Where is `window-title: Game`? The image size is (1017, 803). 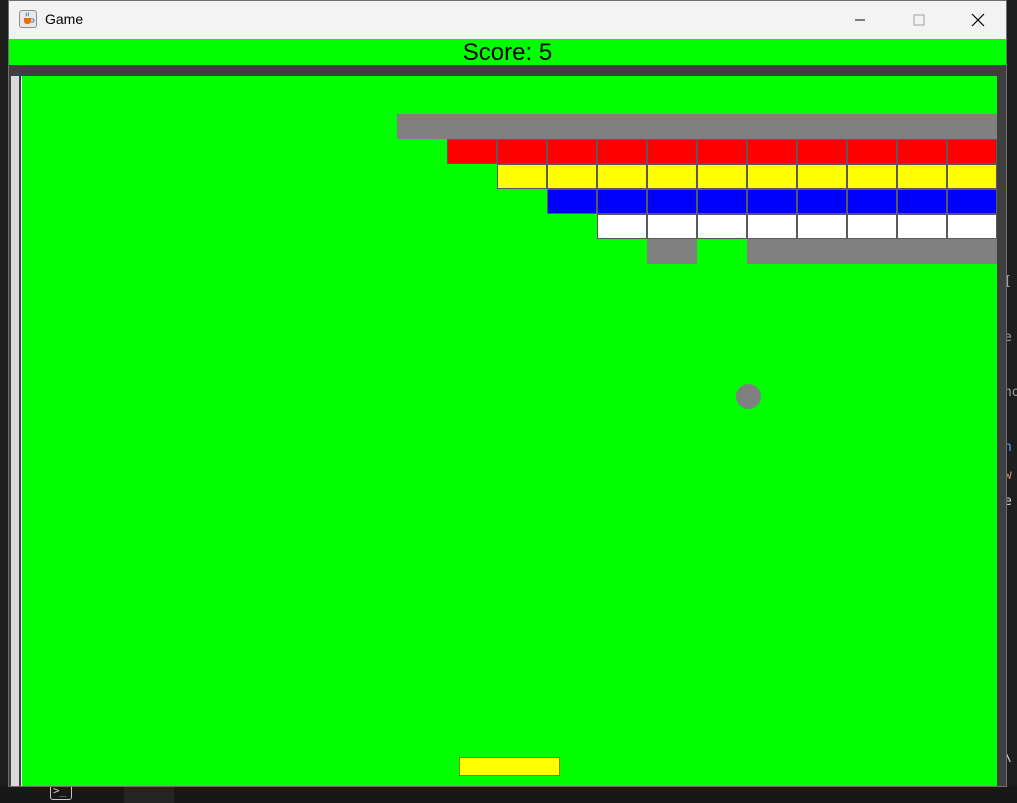 window-title: Game is located at coordinates (64, 19).